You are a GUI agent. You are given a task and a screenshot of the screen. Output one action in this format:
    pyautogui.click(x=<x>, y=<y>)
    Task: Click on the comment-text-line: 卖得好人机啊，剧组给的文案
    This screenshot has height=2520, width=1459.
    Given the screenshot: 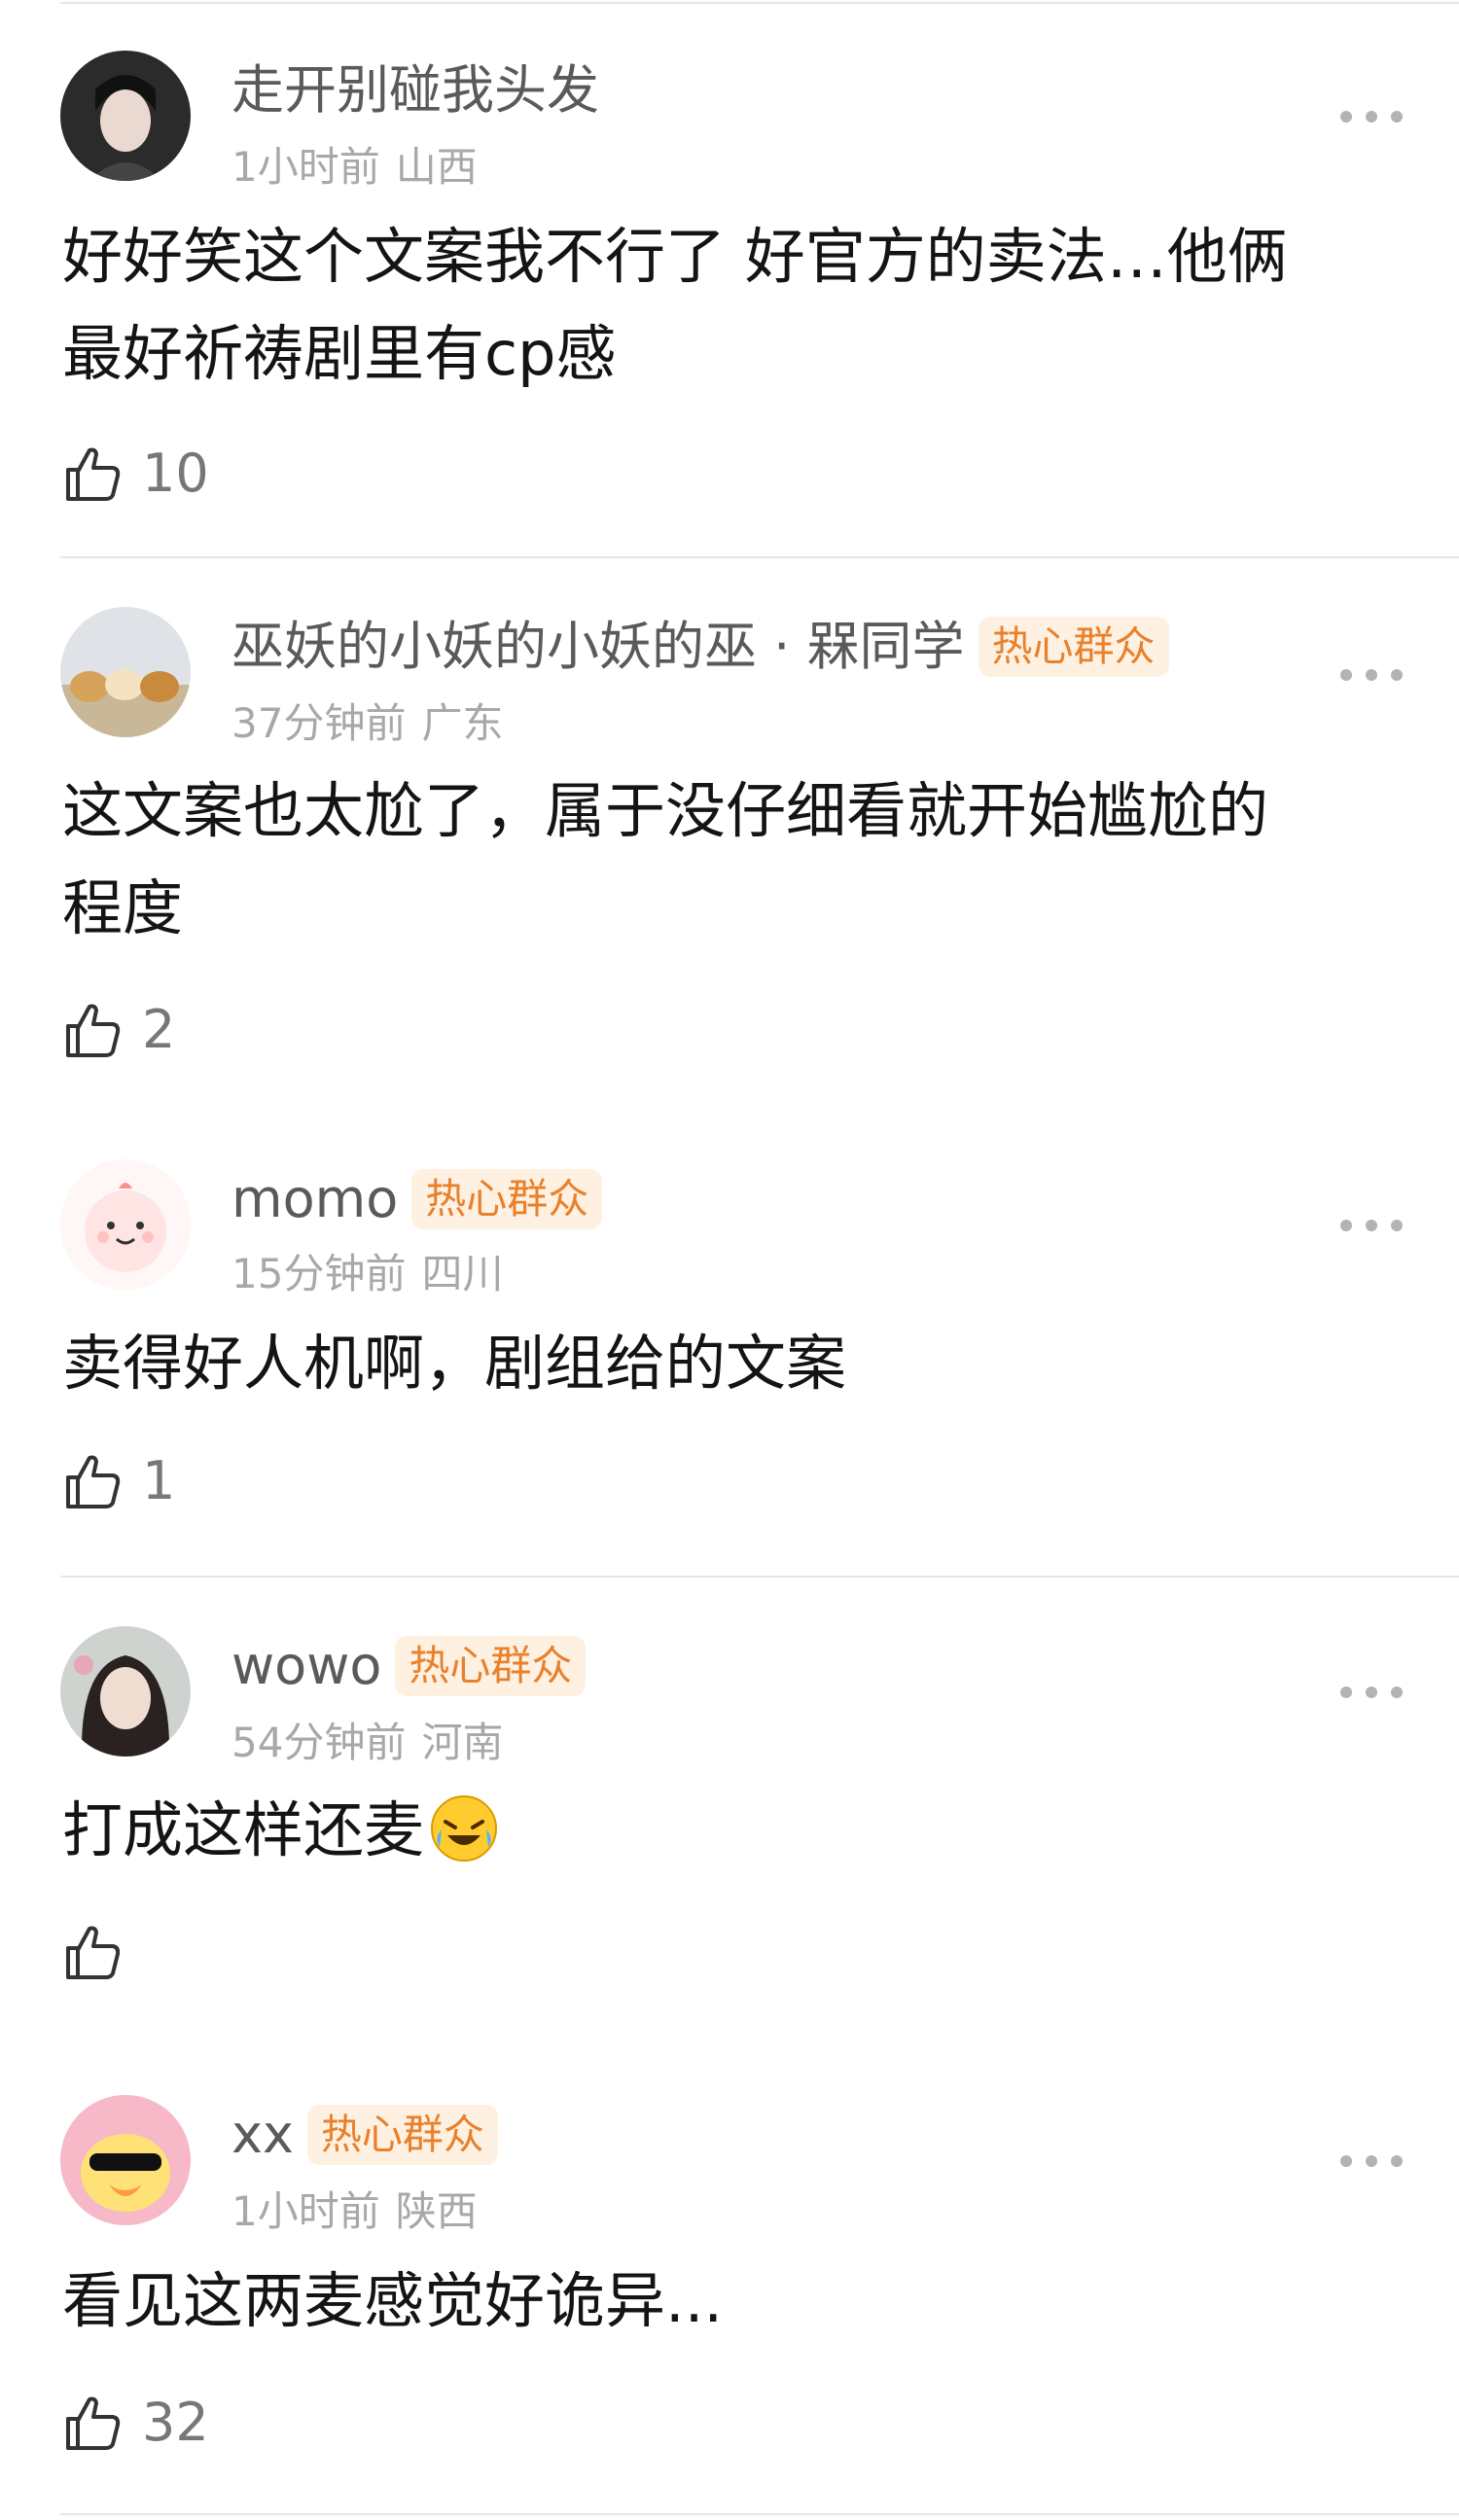 What is the action you would take?
    pyautogui.click(x=454, y=1363)
    